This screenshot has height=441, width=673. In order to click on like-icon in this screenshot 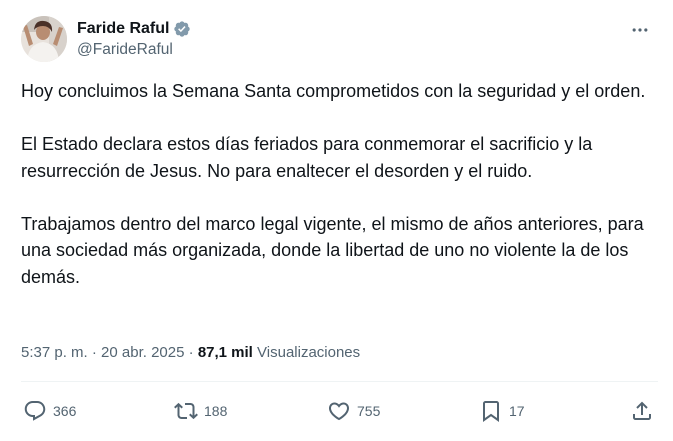, I will do `click(339, 411)`.